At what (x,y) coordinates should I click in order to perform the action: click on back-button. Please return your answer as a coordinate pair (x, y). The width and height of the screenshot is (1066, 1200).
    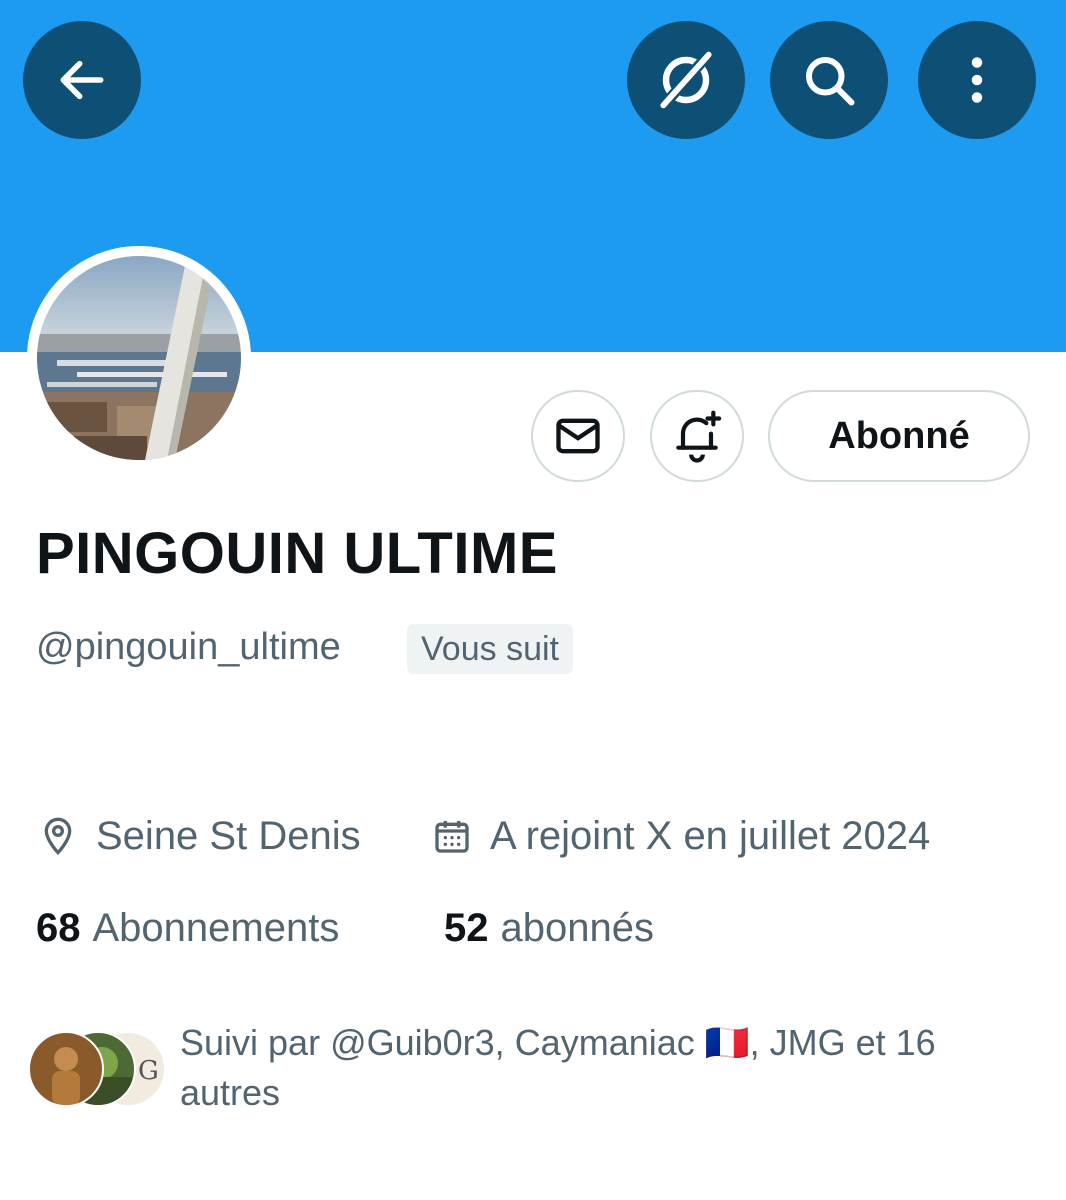
    Looking at the image, I should click on (82, 80).